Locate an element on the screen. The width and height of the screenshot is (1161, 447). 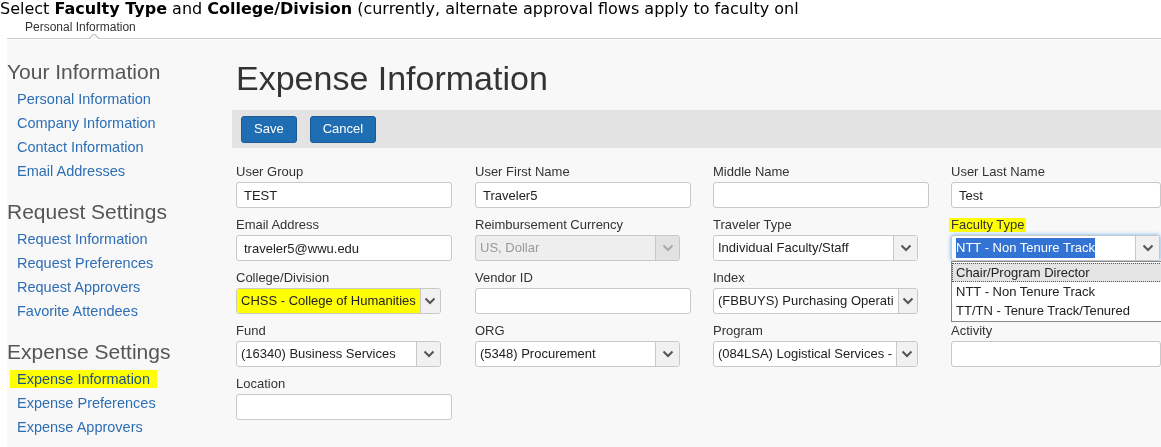
dropdown-select: Individual Faculty/Staff is located at coordinates (815, 248).